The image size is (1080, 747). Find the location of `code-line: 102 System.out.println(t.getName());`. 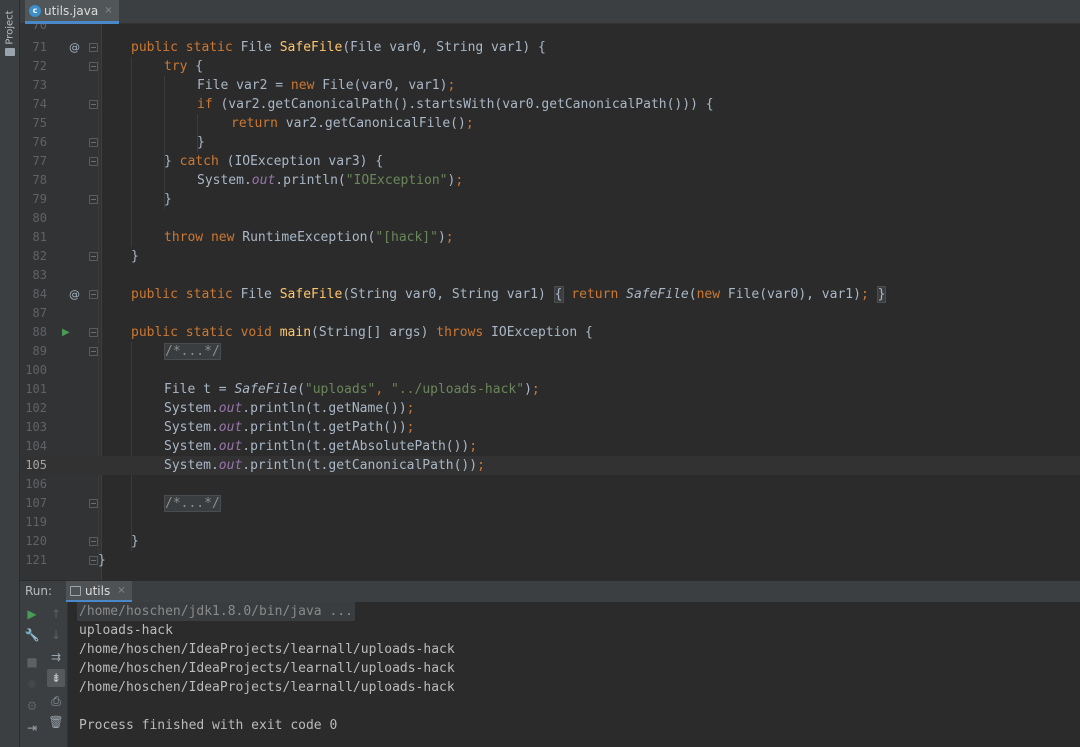

code-line: 102 System.out.println(t.getName()); is located at coordinates (550, 408).